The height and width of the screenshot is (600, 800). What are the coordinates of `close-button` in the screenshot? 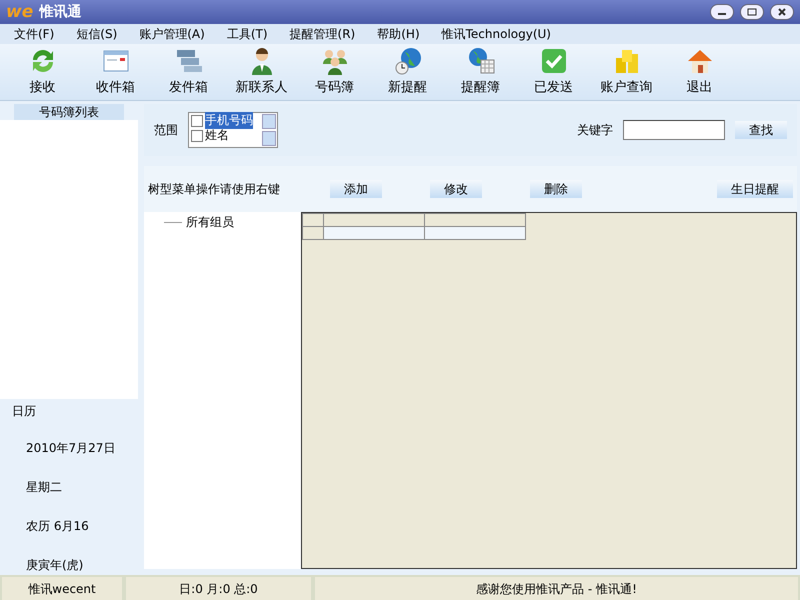 It's located at (782, 12).